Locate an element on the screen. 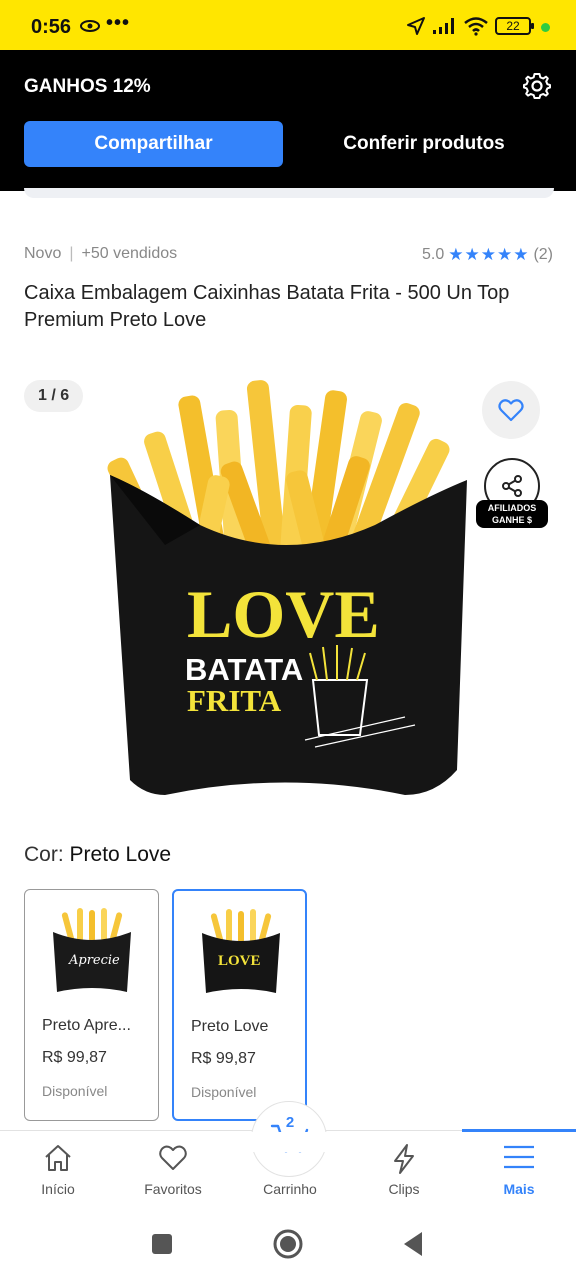 Image resolution: width=576 pixels, height=1280 pixels. thumb-text-love: LOVE is located at coordinates (239, 961).